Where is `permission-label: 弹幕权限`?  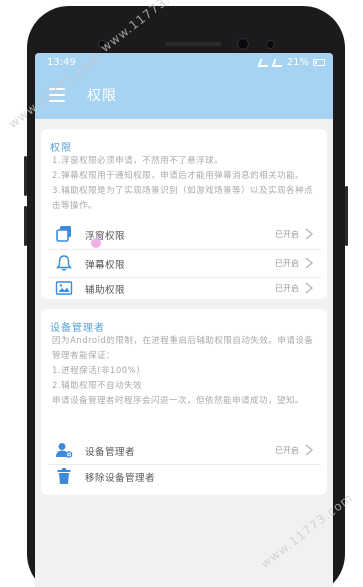 permission-label: 弹幕权限 is located at coordinates (105, 265).